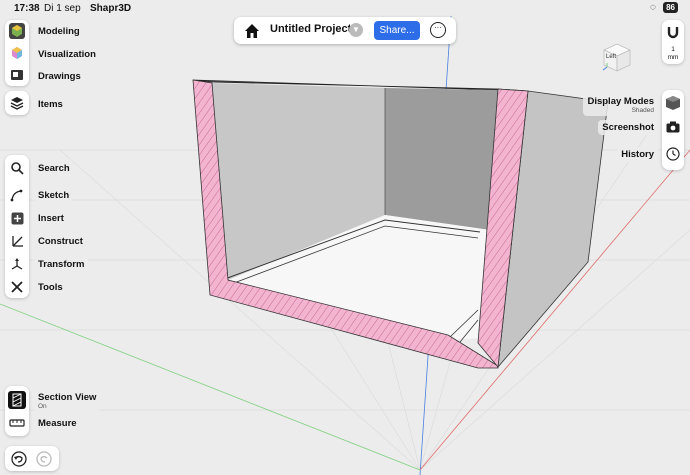  I want to click on construct-button, so click(17, 241).